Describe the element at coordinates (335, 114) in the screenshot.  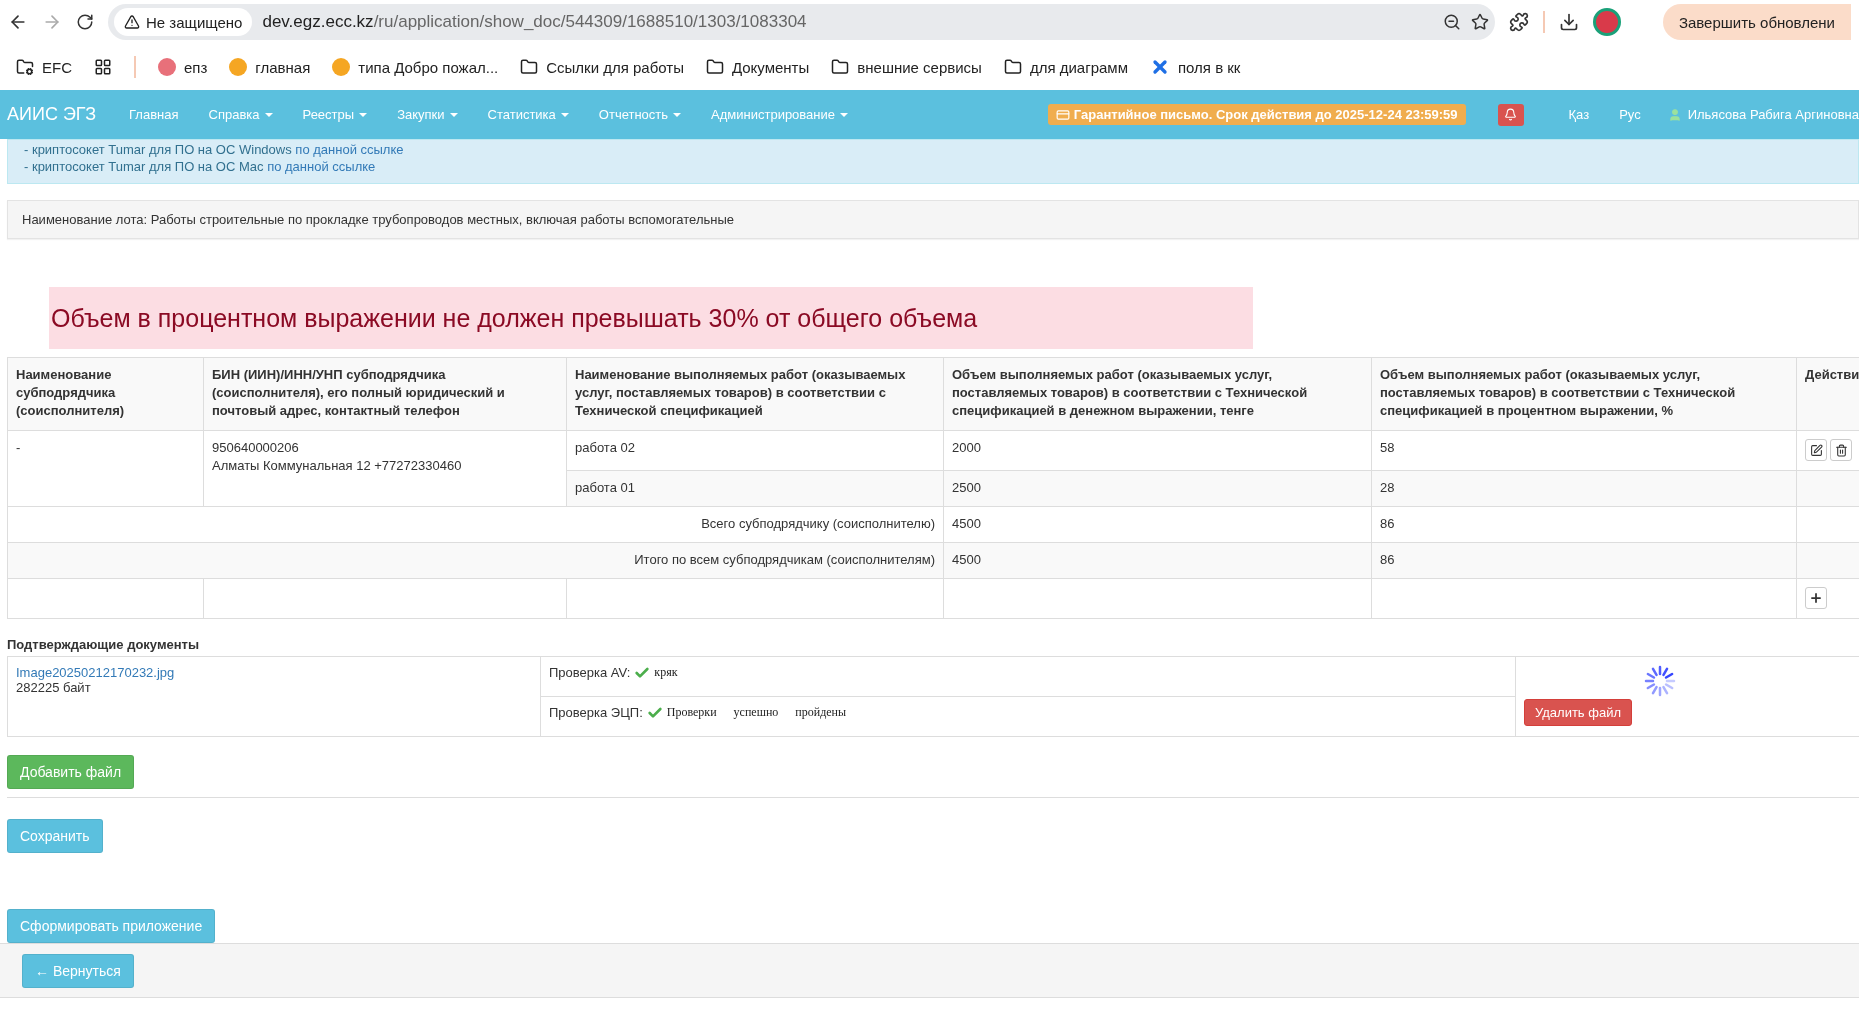
I see `menu-link: Реестры` at that location.